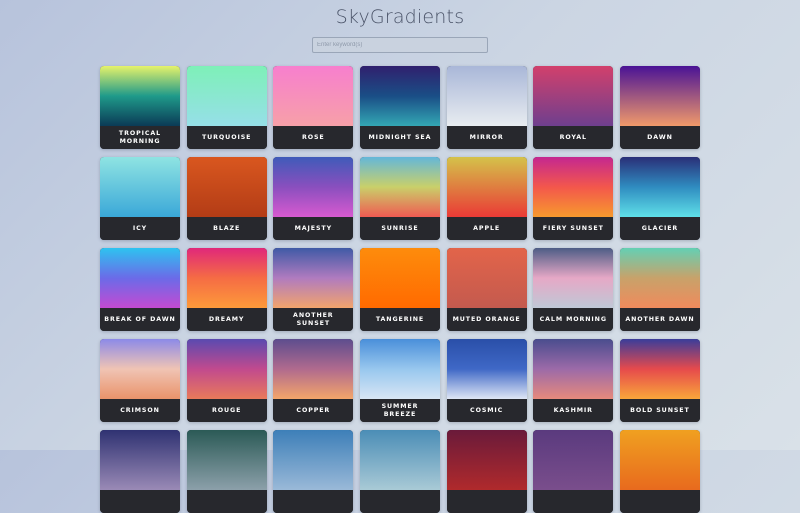 Image resolution: width=800 pixels, height=513 pixels. What do you see at coordinates (659, 319) in the screenshot?
I see `gradient-label: ANOTHER DAWN` at bounding box center [659, 319].